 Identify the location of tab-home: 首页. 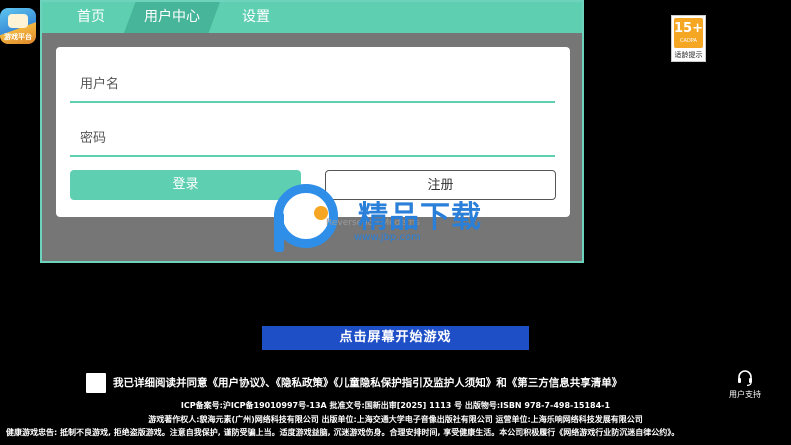
(91, 17).